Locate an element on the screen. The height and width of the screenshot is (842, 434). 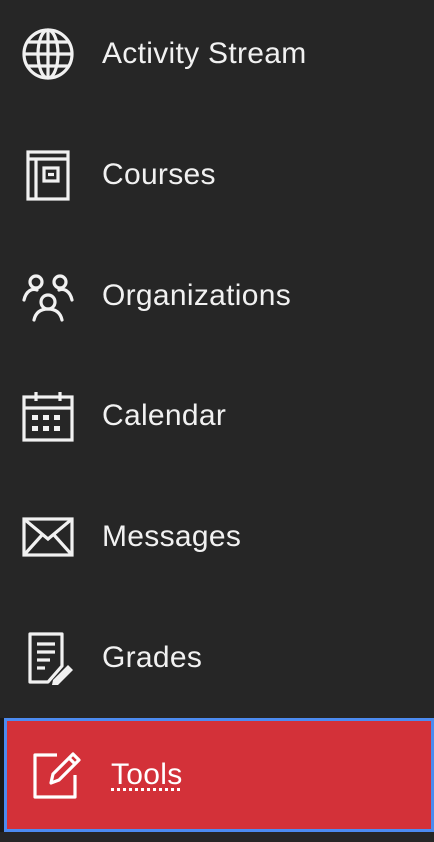
nav-item-label: Tools is located at coordinates (147, 774).